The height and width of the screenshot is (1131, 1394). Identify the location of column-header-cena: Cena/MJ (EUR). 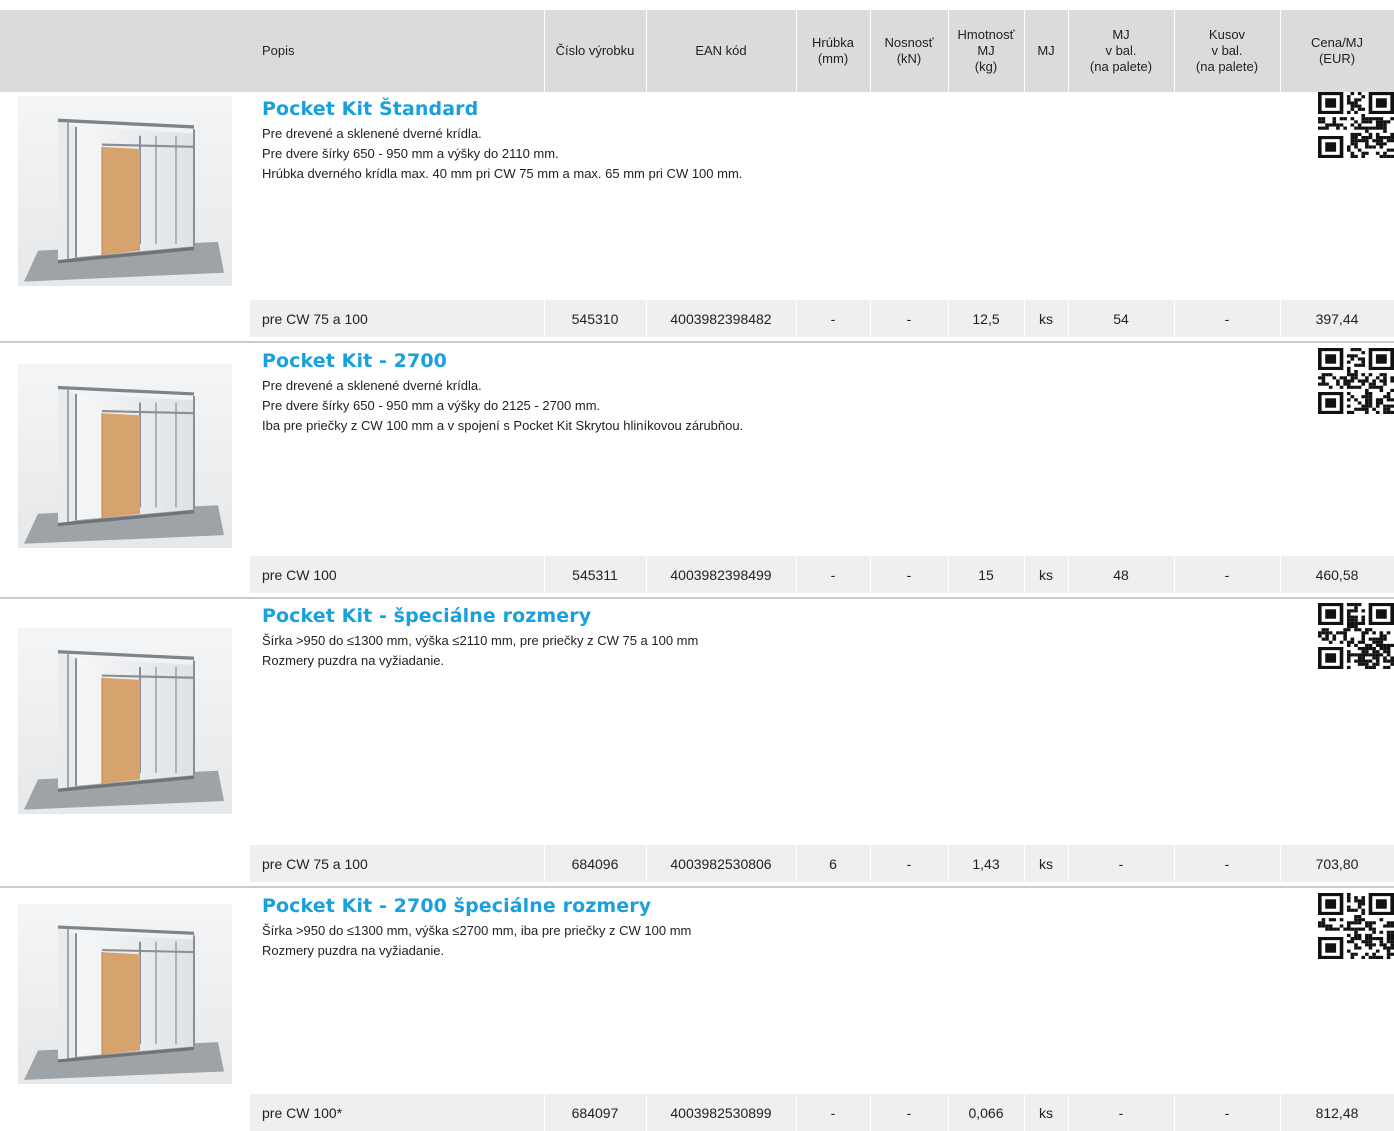
(1337, 50).